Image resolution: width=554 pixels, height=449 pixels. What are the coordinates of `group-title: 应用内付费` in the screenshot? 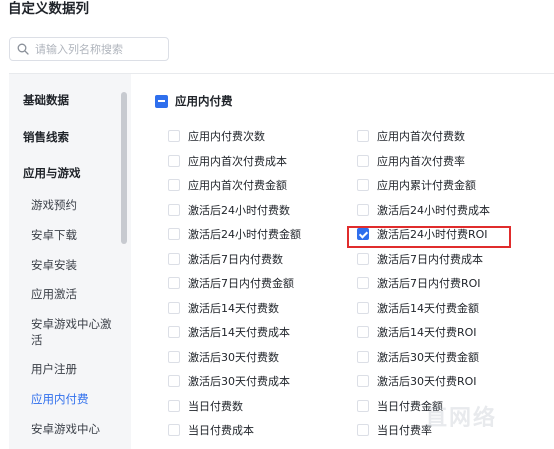 It's located at (204, 101).